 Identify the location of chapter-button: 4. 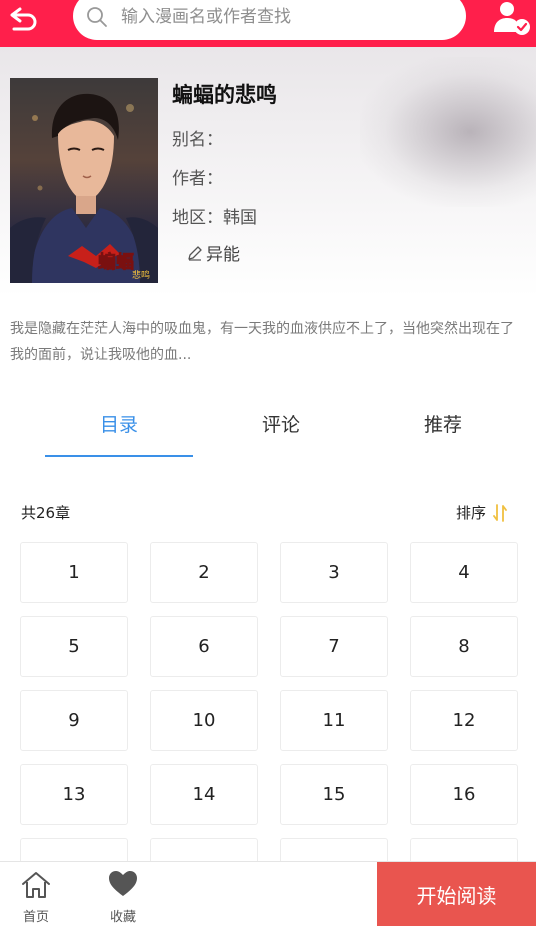
(464, 572).